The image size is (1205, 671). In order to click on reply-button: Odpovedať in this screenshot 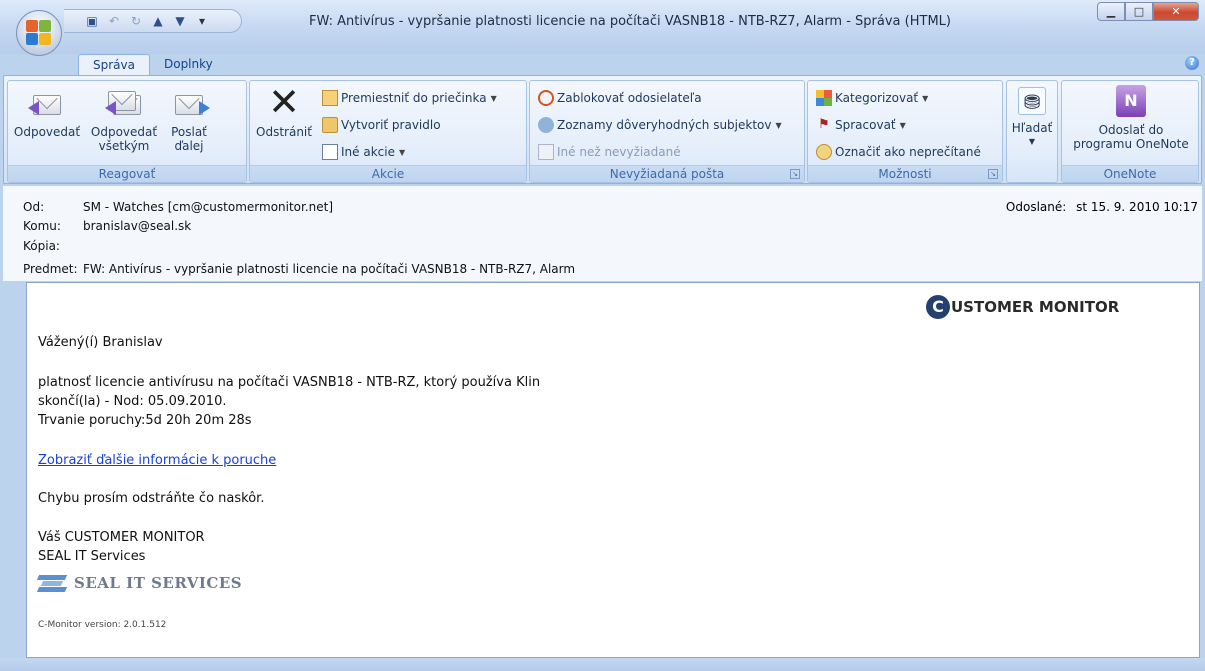, I will do `click(47, 112)`.